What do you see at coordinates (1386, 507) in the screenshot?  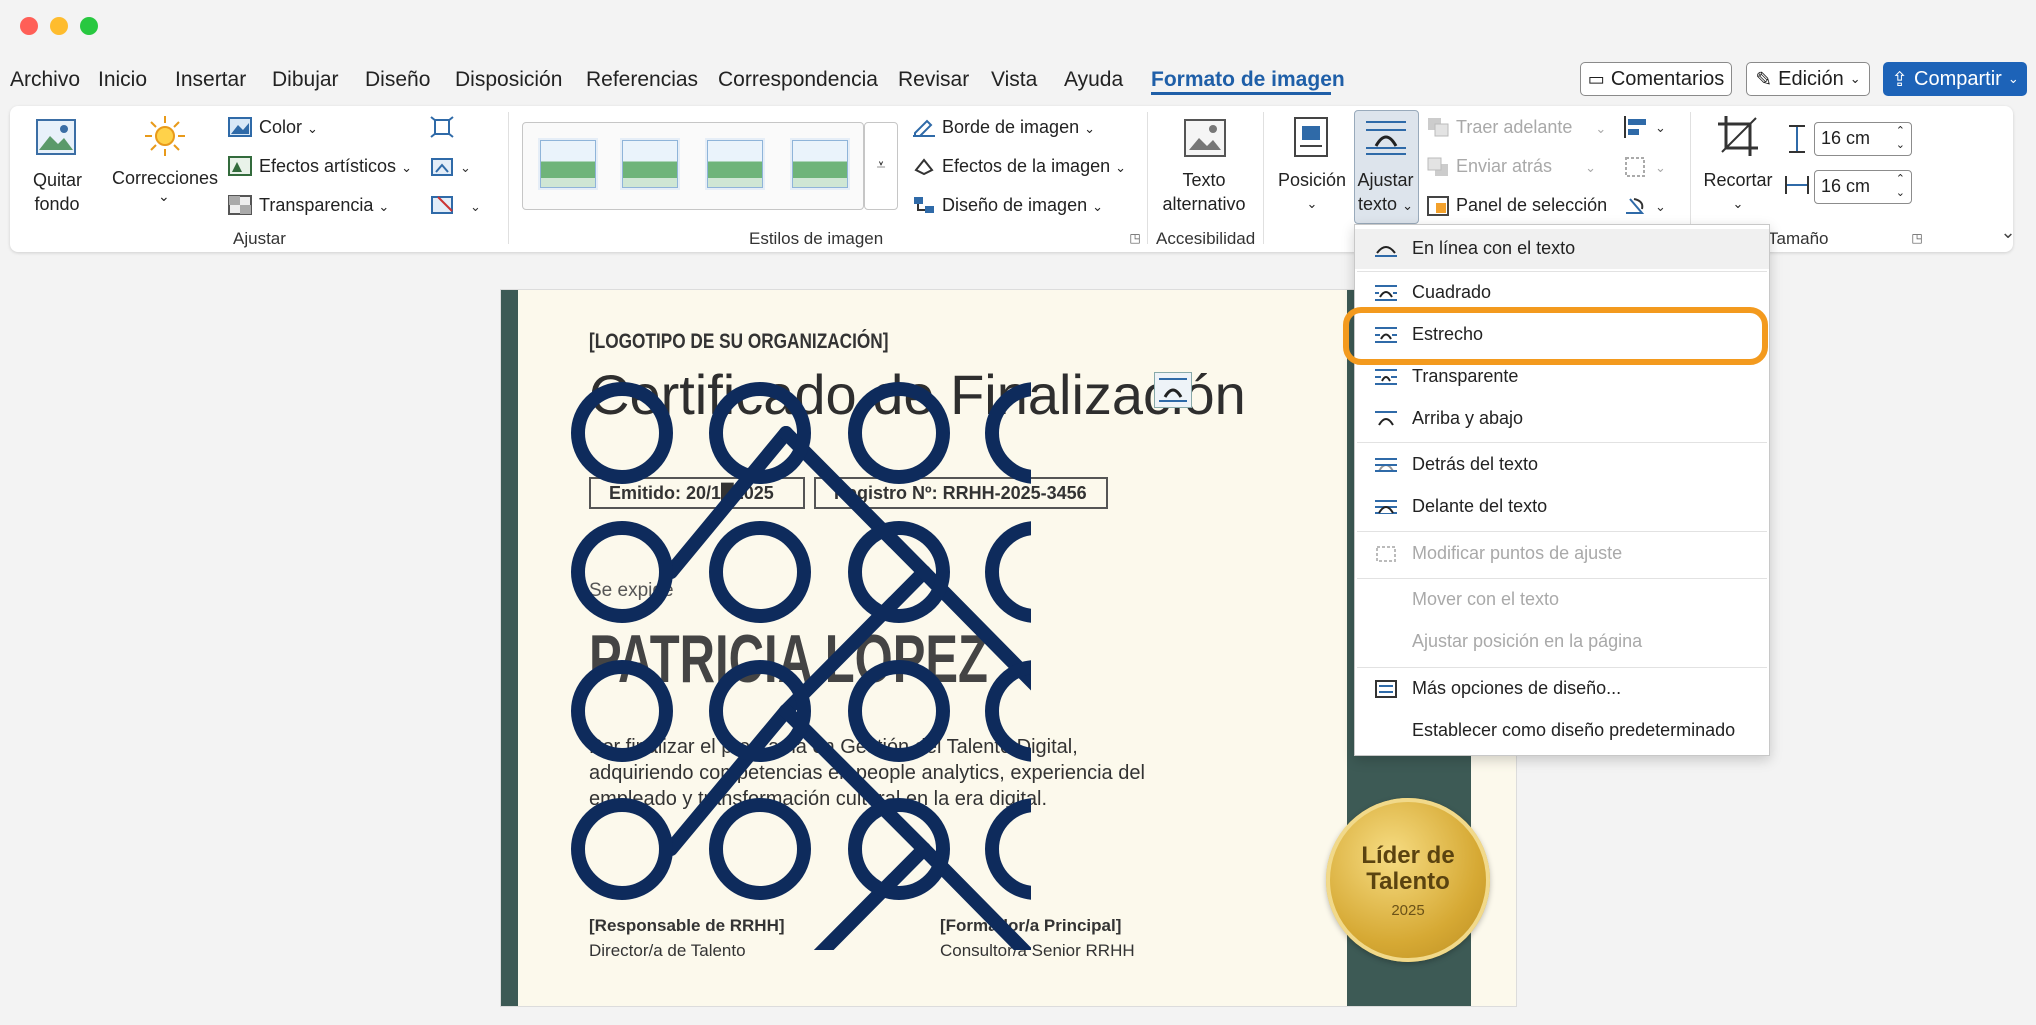 I see `in-front-of-text-icon` at bounding box center [1386, 507].